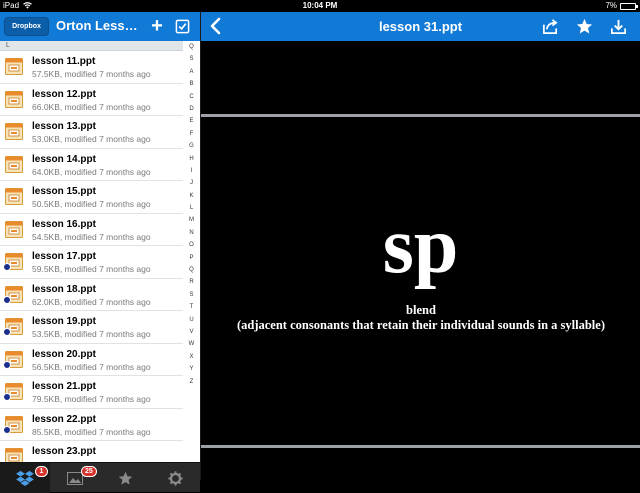 This screenshot has height=493, width=640. Describe the element at coordinates (191, 109) in the screenshot. I see `index-letter: D` at that location.